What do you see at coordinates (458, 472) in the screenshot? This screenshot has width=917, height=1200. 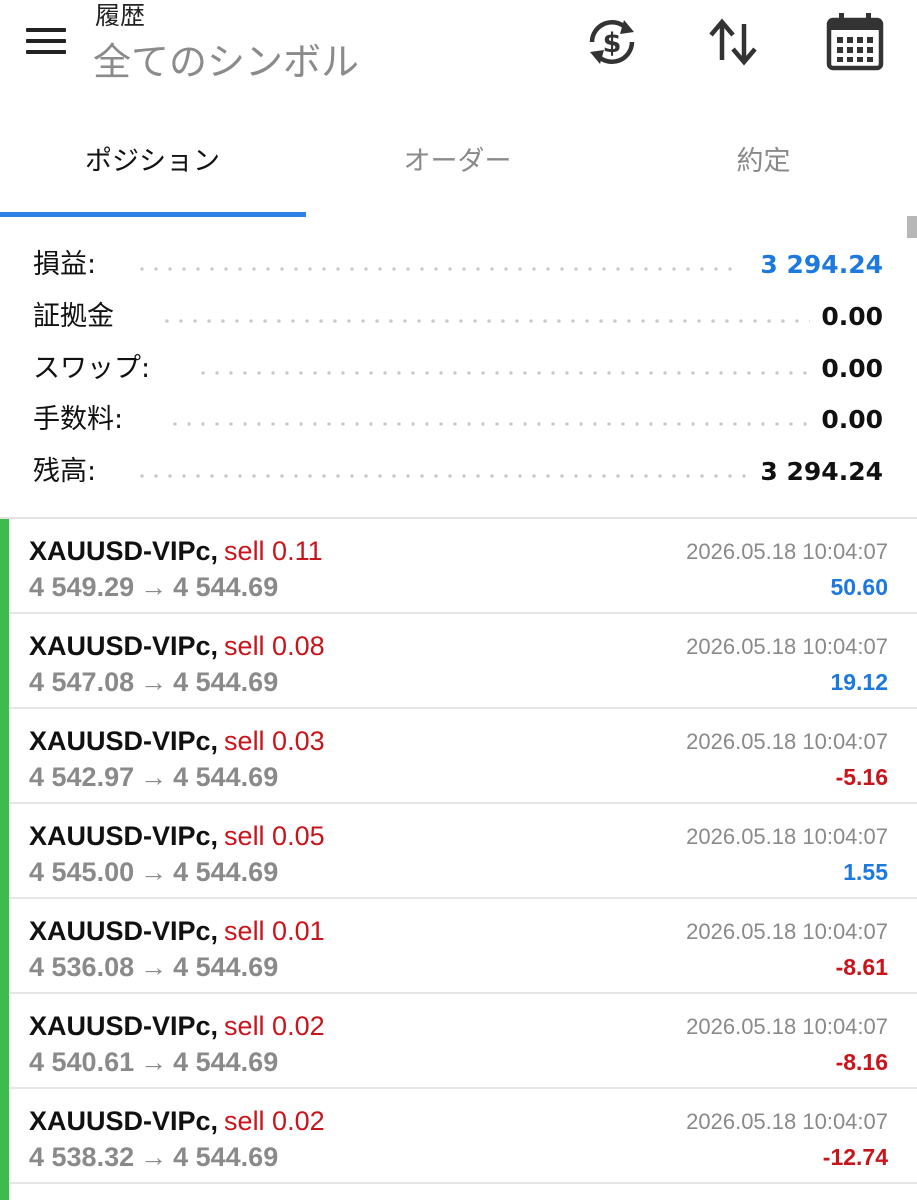 I see `summary-row-balance: 残高: 3 294.24` at bounding box center [458, 472].